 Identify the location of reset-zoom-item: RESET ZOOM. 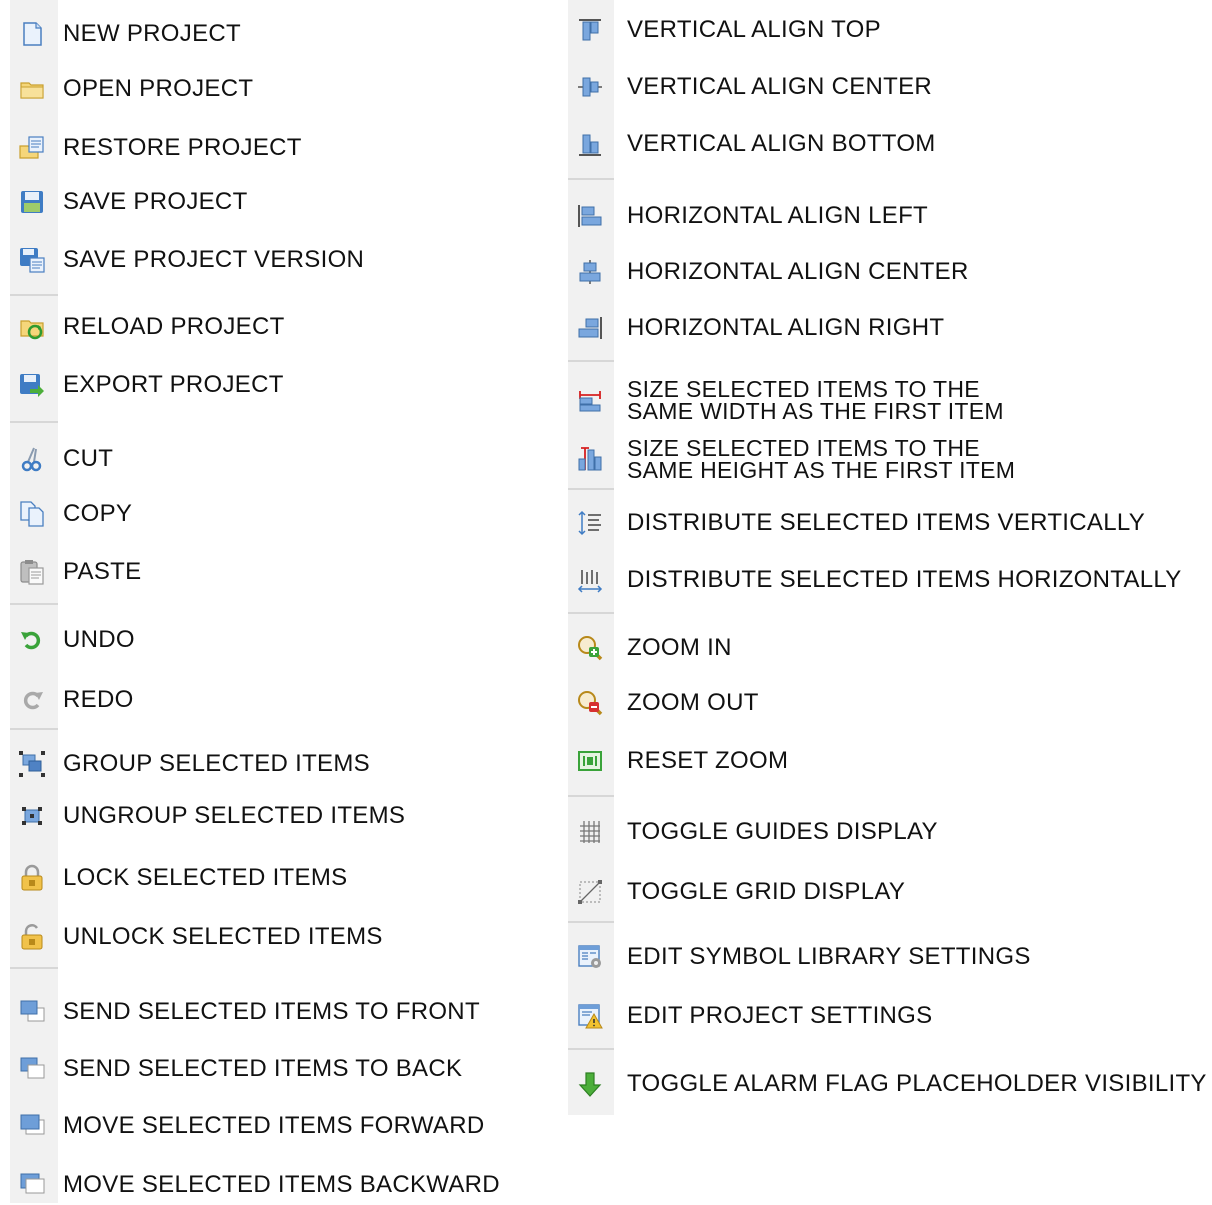
(886, 761).